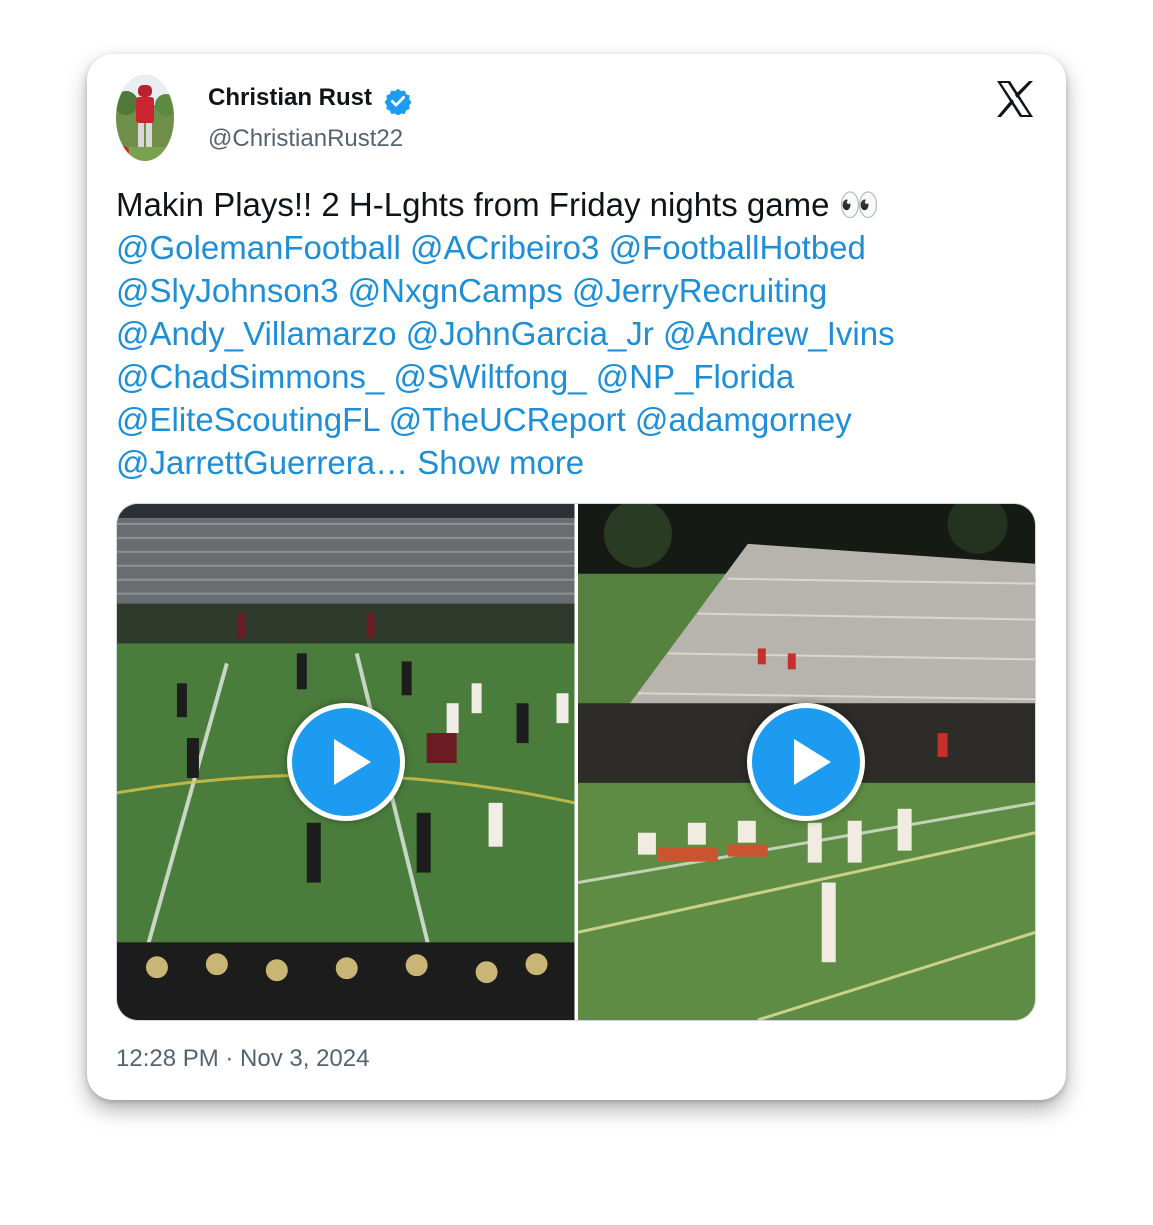 The image size is (1153, 1225). Describe the element at coordinates (743, 419) in the screenshot. I see `mention-link: @adamgorney` at that location.